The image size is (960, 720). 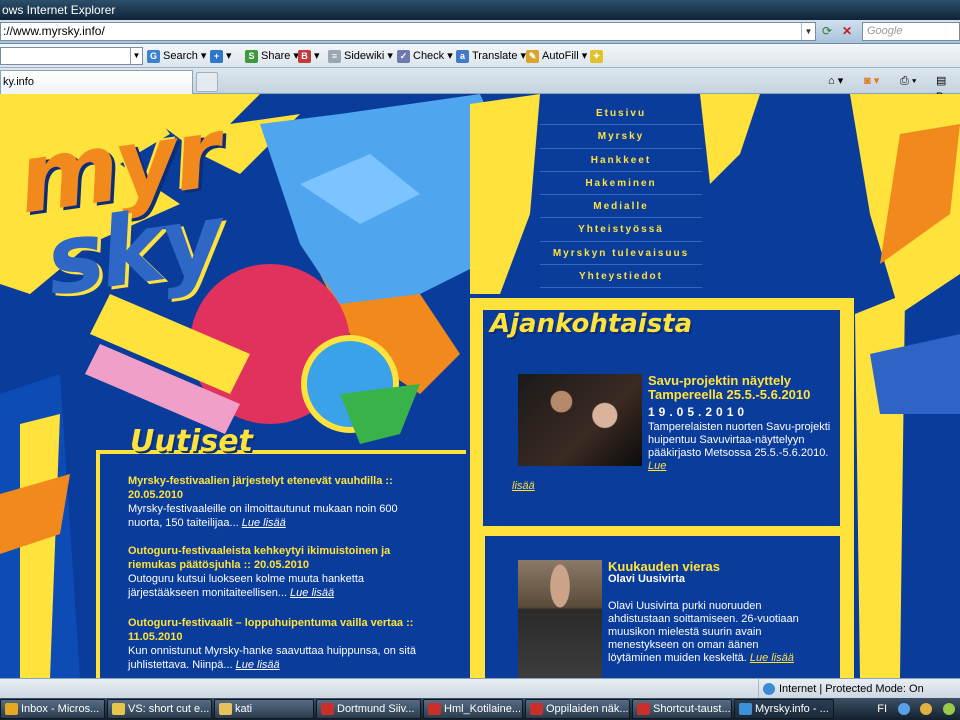 I want to click on nav-item-yhteystiedot: Yhteystiedot, so click(x=621, y=277).